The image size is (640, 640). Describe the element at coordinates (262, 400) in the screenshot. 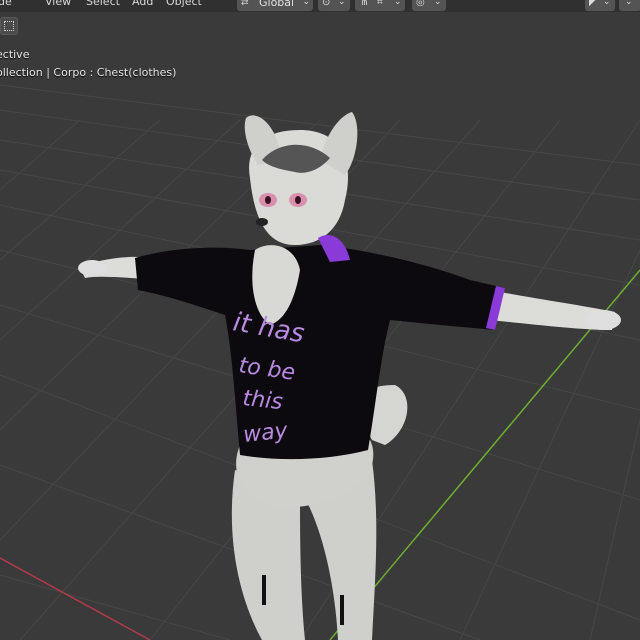

I see `shirt-text-line3: this` at that location.